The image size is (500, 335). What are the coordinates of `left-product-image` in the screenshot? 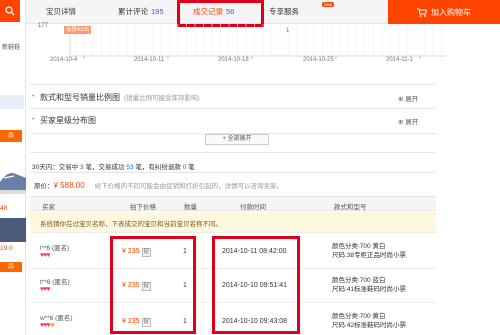 It's located at (13, 180).